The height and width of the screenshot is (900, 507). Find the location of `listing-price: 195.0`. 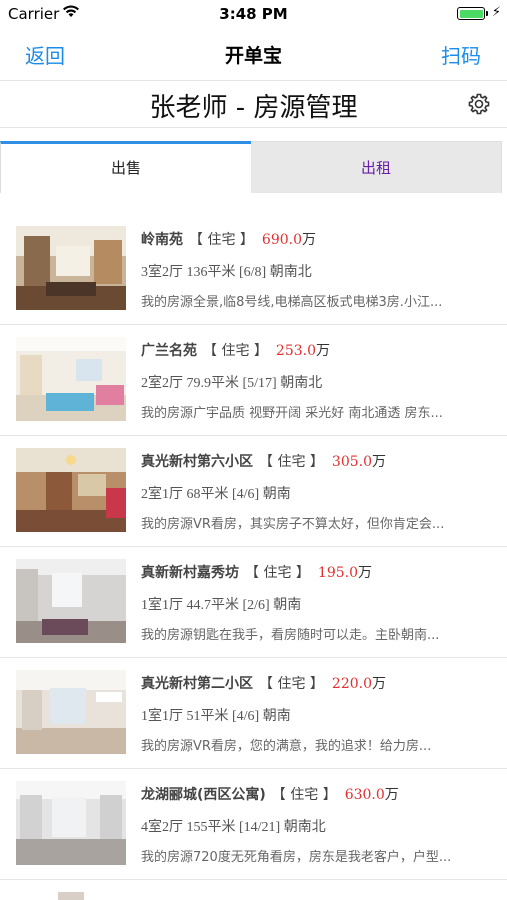

listing-price: 195.0 is located at coordinates (337, 573).